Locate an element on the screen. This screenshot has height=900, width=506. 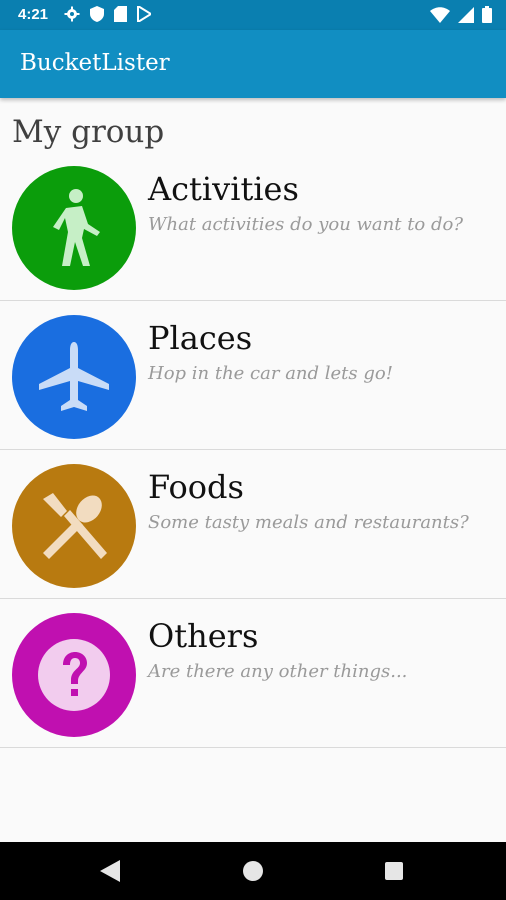
foods-icon-circle is located at coordinates (74, 526).